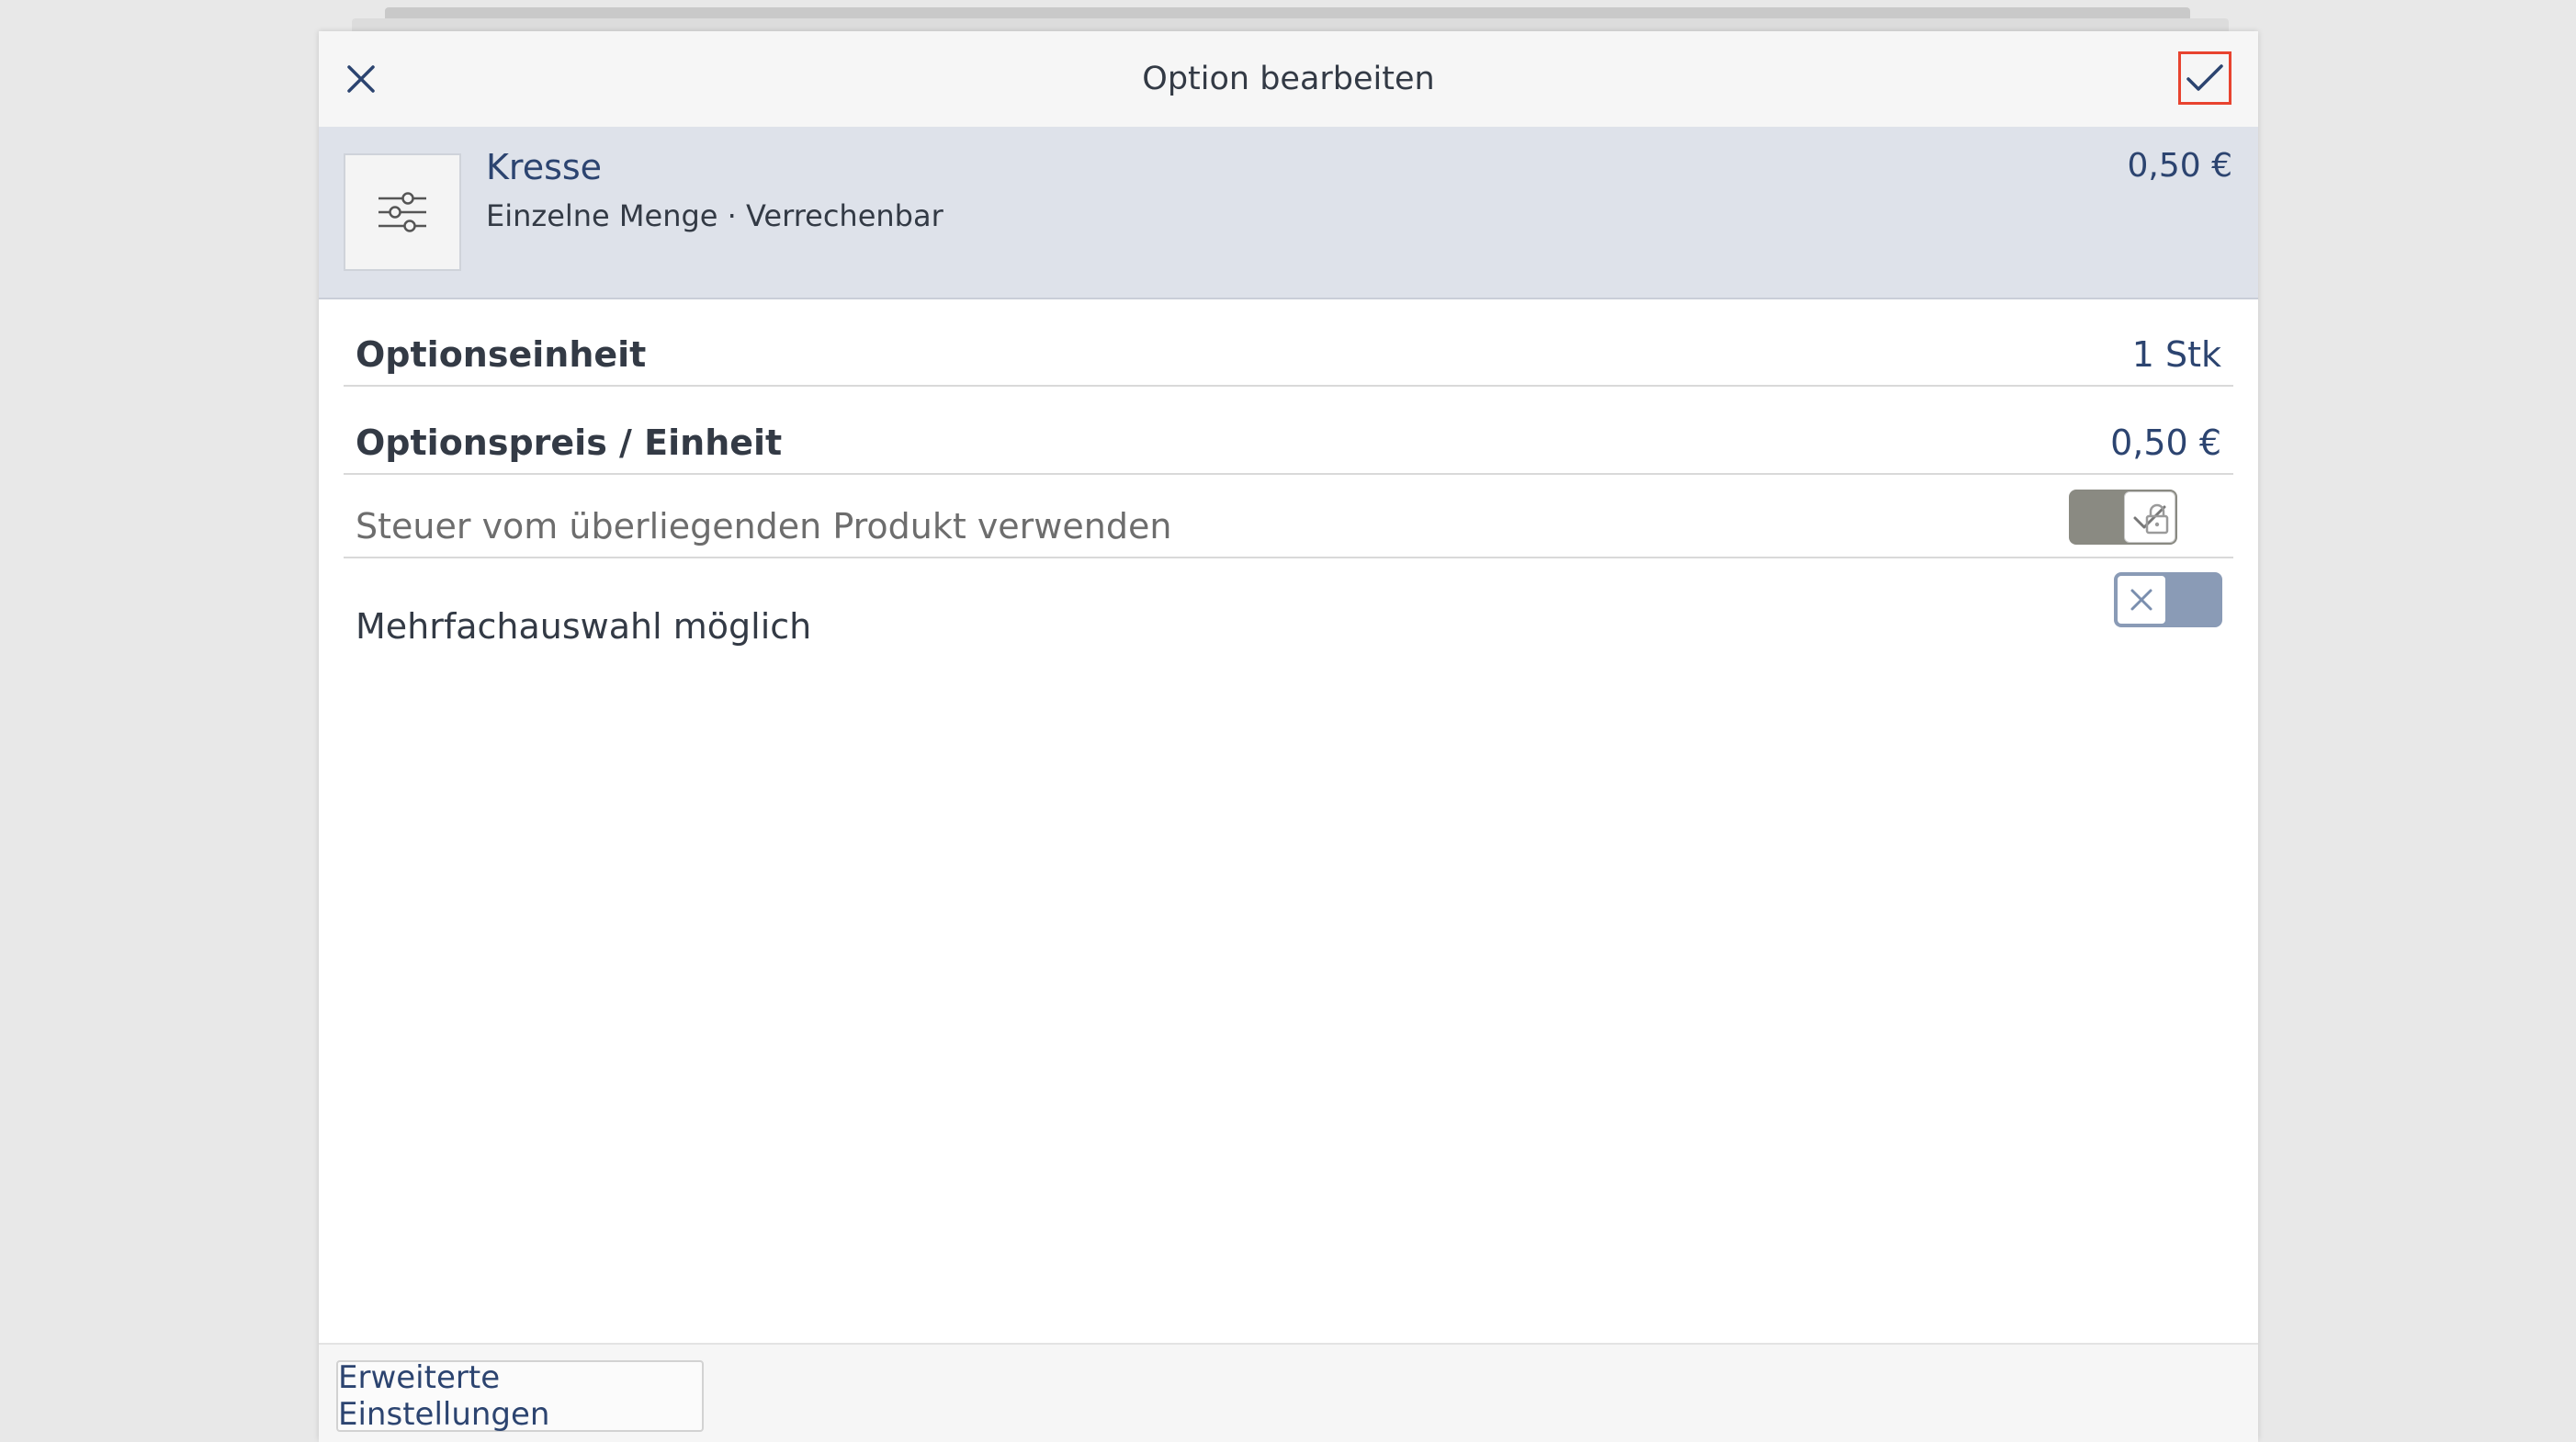 The height and width of the screenshot is (1442, 2576). Describe the element at coordinates (2165, 442) in the screenshot. I see `option-price-value: 0,50 €` at that location.